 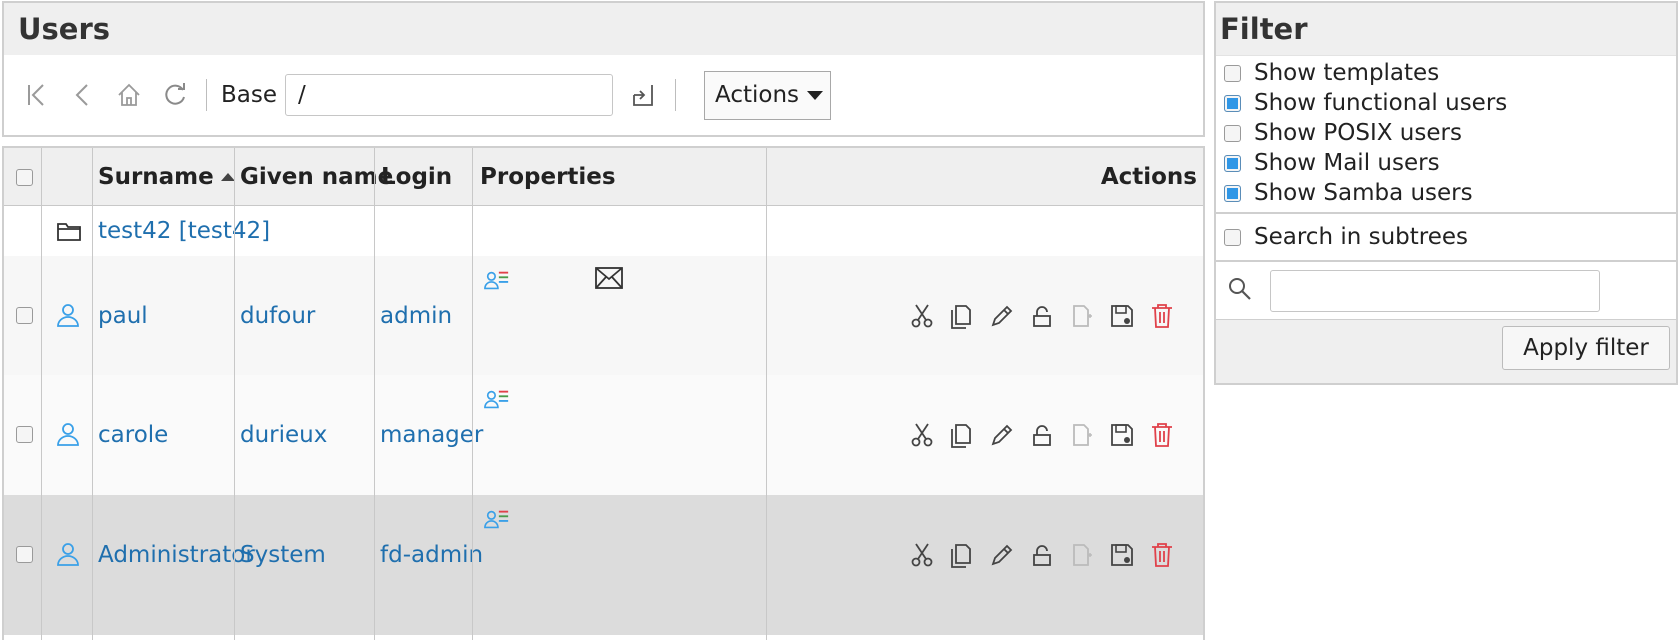 What do you see at coordinates (416, 316) in the screenshot?
I see `login-link: admin` at bounding box center [416, 316].